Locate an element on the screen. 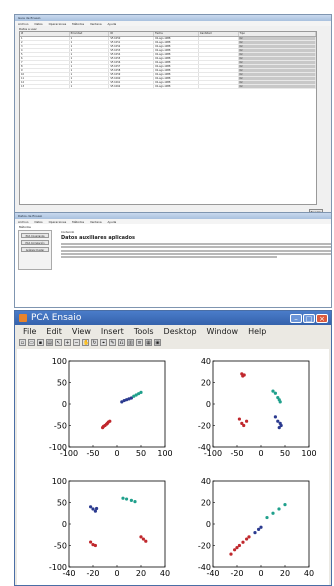  table-row: 13 1 SF-1062 02-ago-1988 Cz is located at coordinates (168, 87).